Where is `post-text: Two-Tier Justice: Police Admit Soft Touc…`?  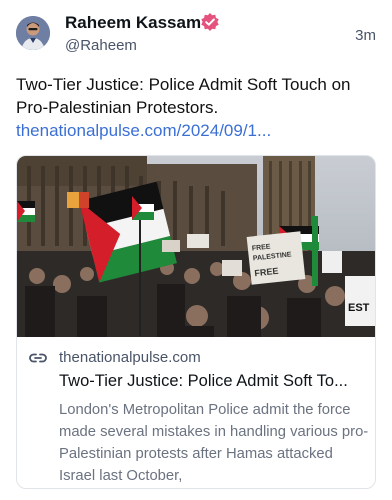 post-text: Two-Tier Justice: Police Admit Soft Touc… is located at coordinates (183, 96).